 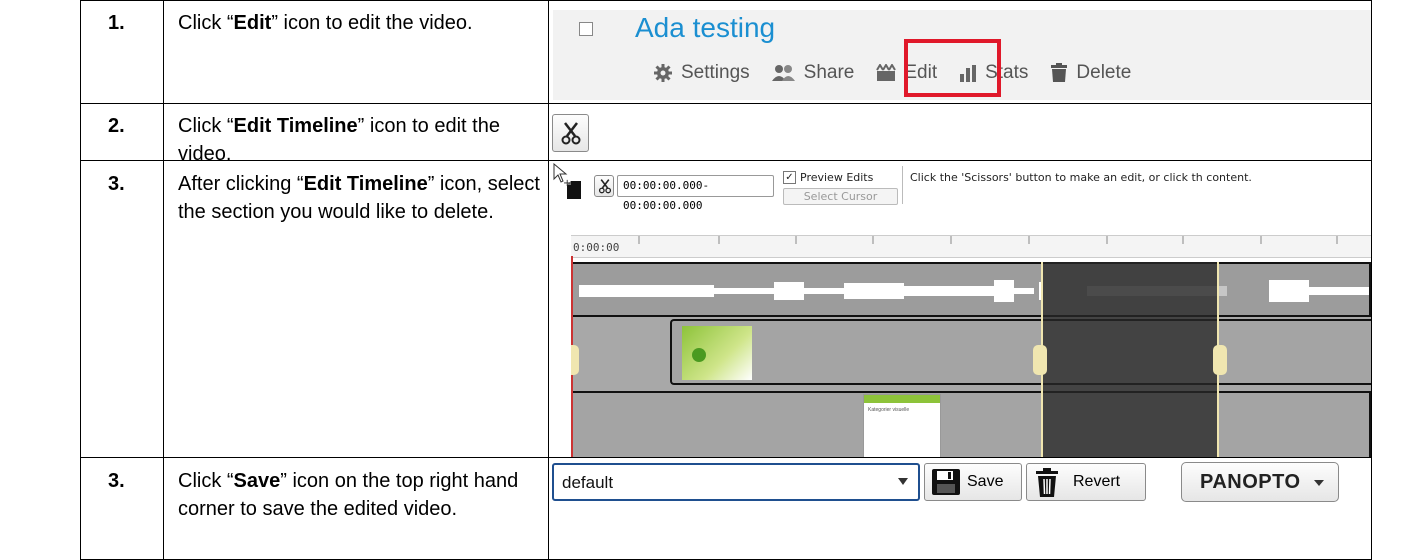 I want to click on clapper-icon, so click(x=886, y=73).